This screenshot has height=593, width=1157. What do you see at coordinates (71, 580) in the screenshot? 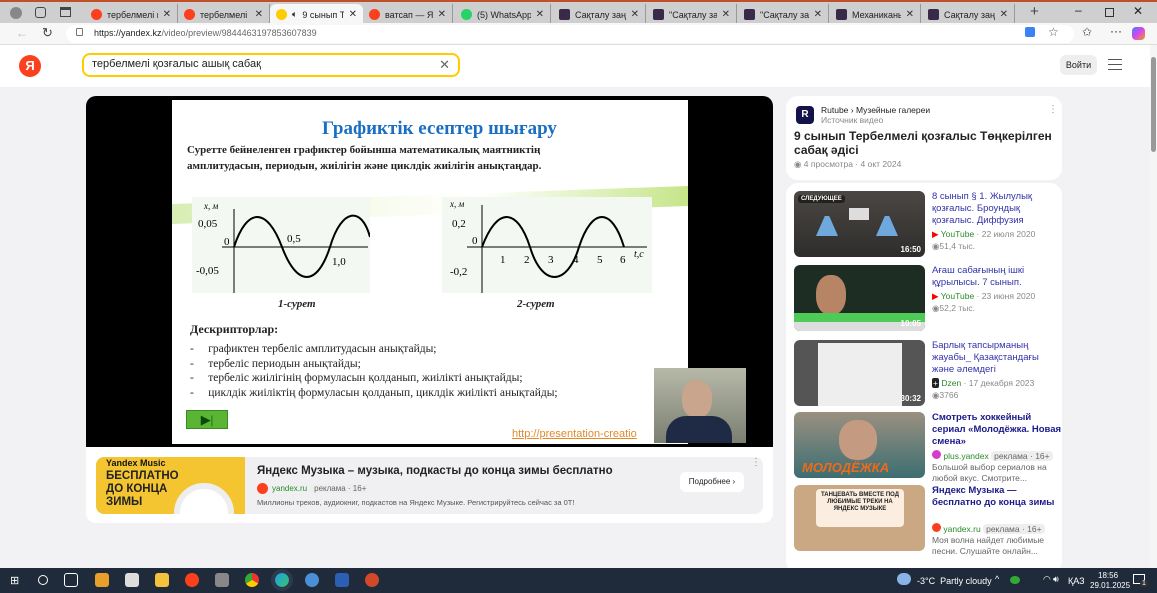
I see `task-view-icon` at bounding box center [71, 580].